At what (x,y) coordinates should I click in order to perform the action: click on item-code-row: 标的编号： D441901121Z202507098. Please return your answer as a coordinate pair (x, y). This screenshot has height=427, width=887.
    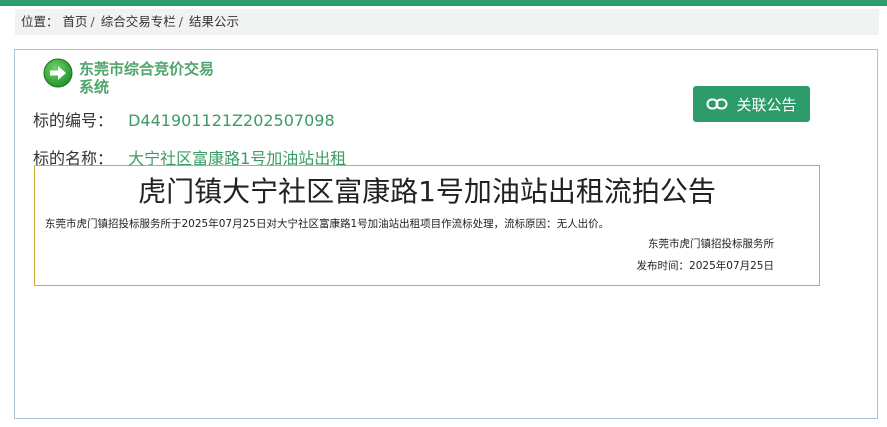
    Looking at the image, I should click on (184, 119).